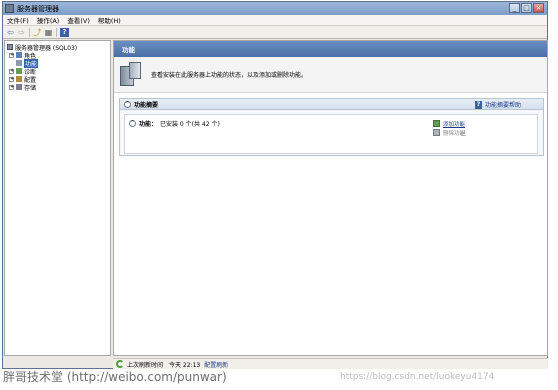 This screenshot has width=558, height=390. I want to click on hand-cursor-icon: ☝, so click(463, 133).